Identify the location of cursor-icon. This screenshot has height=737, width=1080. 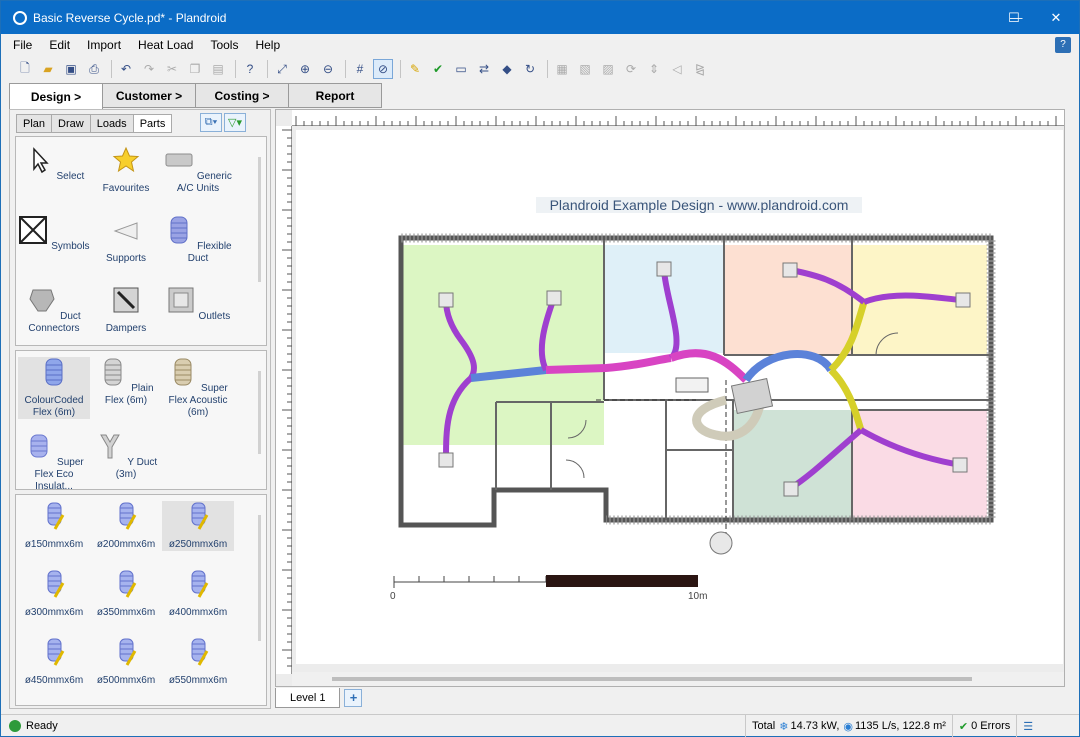
(40, 160).